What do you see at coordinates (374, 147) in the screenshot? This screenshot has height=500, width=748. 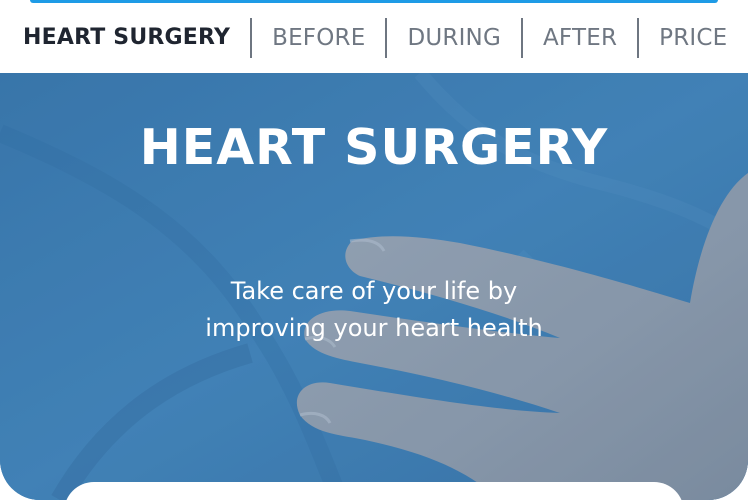 I see `hero-title: HEART SURGERY` at bounding box center [374, 147].